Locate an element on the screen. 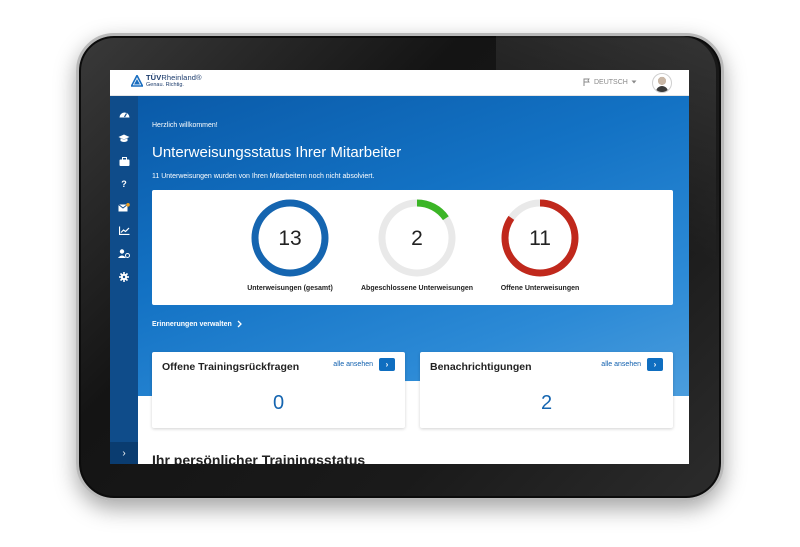 This screenshot has height=547, width=800. mail-icon is located at coordinates (124, 207).